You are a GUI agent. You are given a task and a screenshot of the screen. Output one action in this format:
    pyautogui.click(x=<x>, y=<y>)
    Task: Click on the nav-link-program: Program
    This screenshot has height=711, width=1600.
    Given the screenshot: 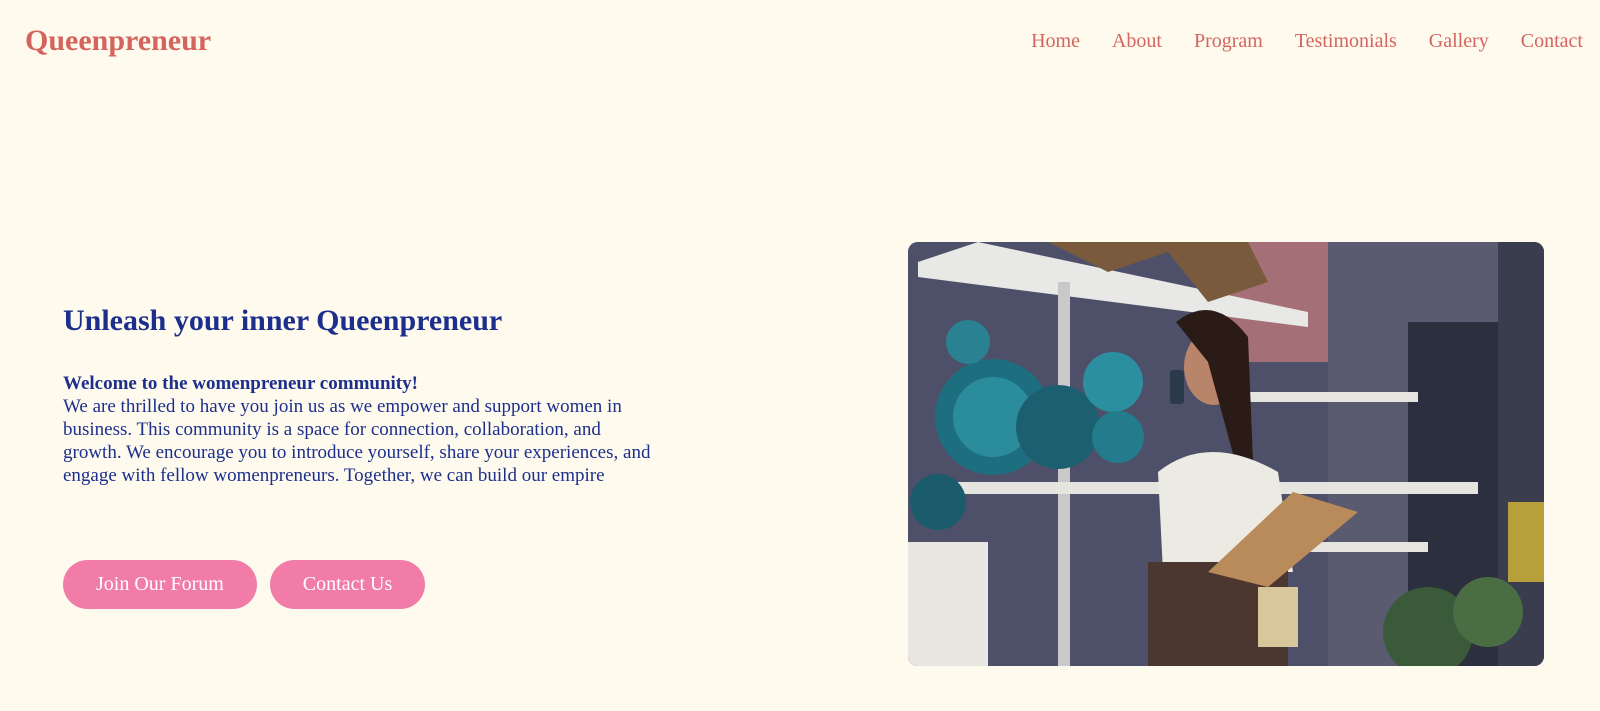 What is the action you would take?
    pyautogui.click(x=1228, y=41)
    